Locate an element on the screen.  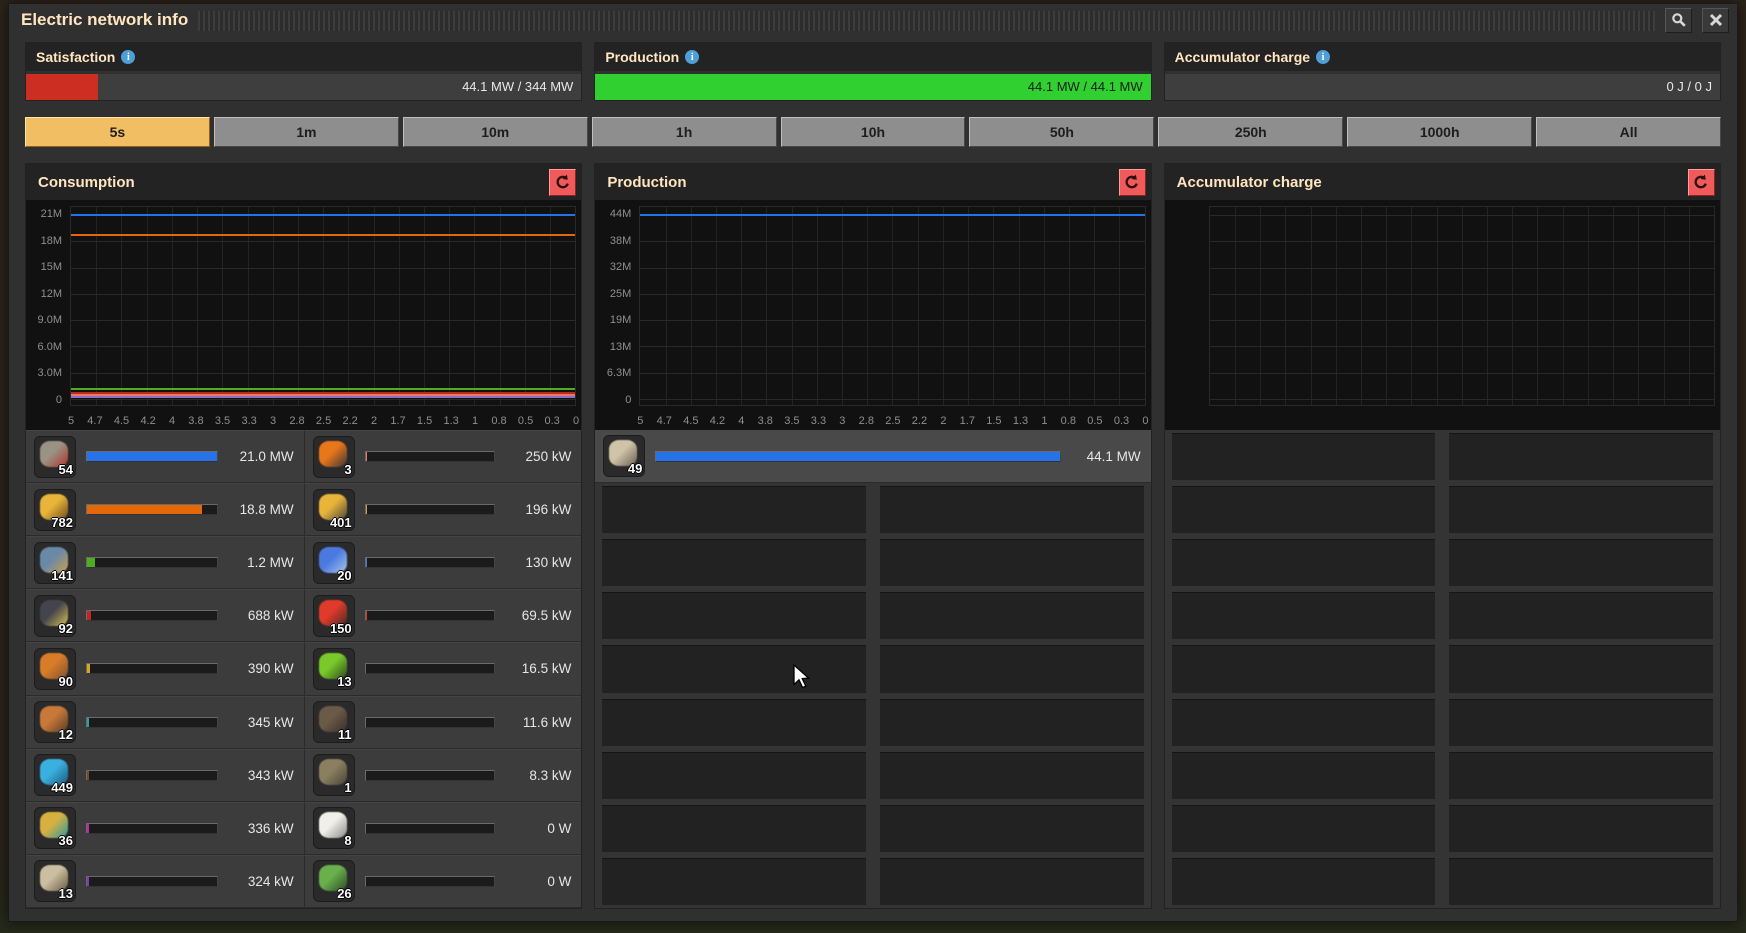
electric-plug-red-icon: 150 is located at coordinates (333, 615).